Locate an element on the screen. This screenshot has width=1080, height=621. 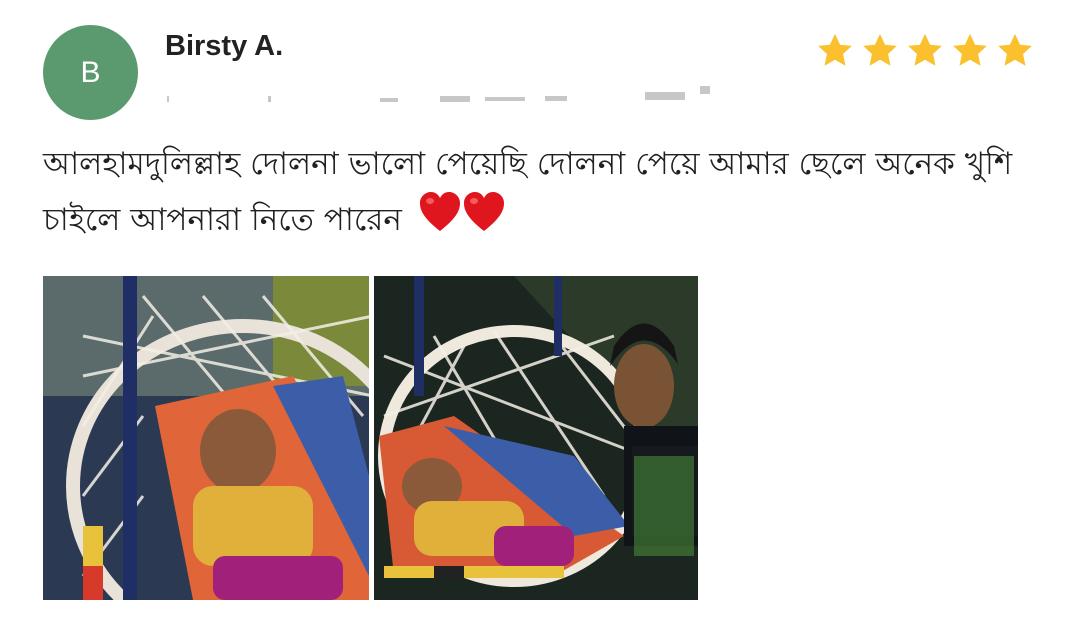
heart-emoji is located at coordinates (463, 221).